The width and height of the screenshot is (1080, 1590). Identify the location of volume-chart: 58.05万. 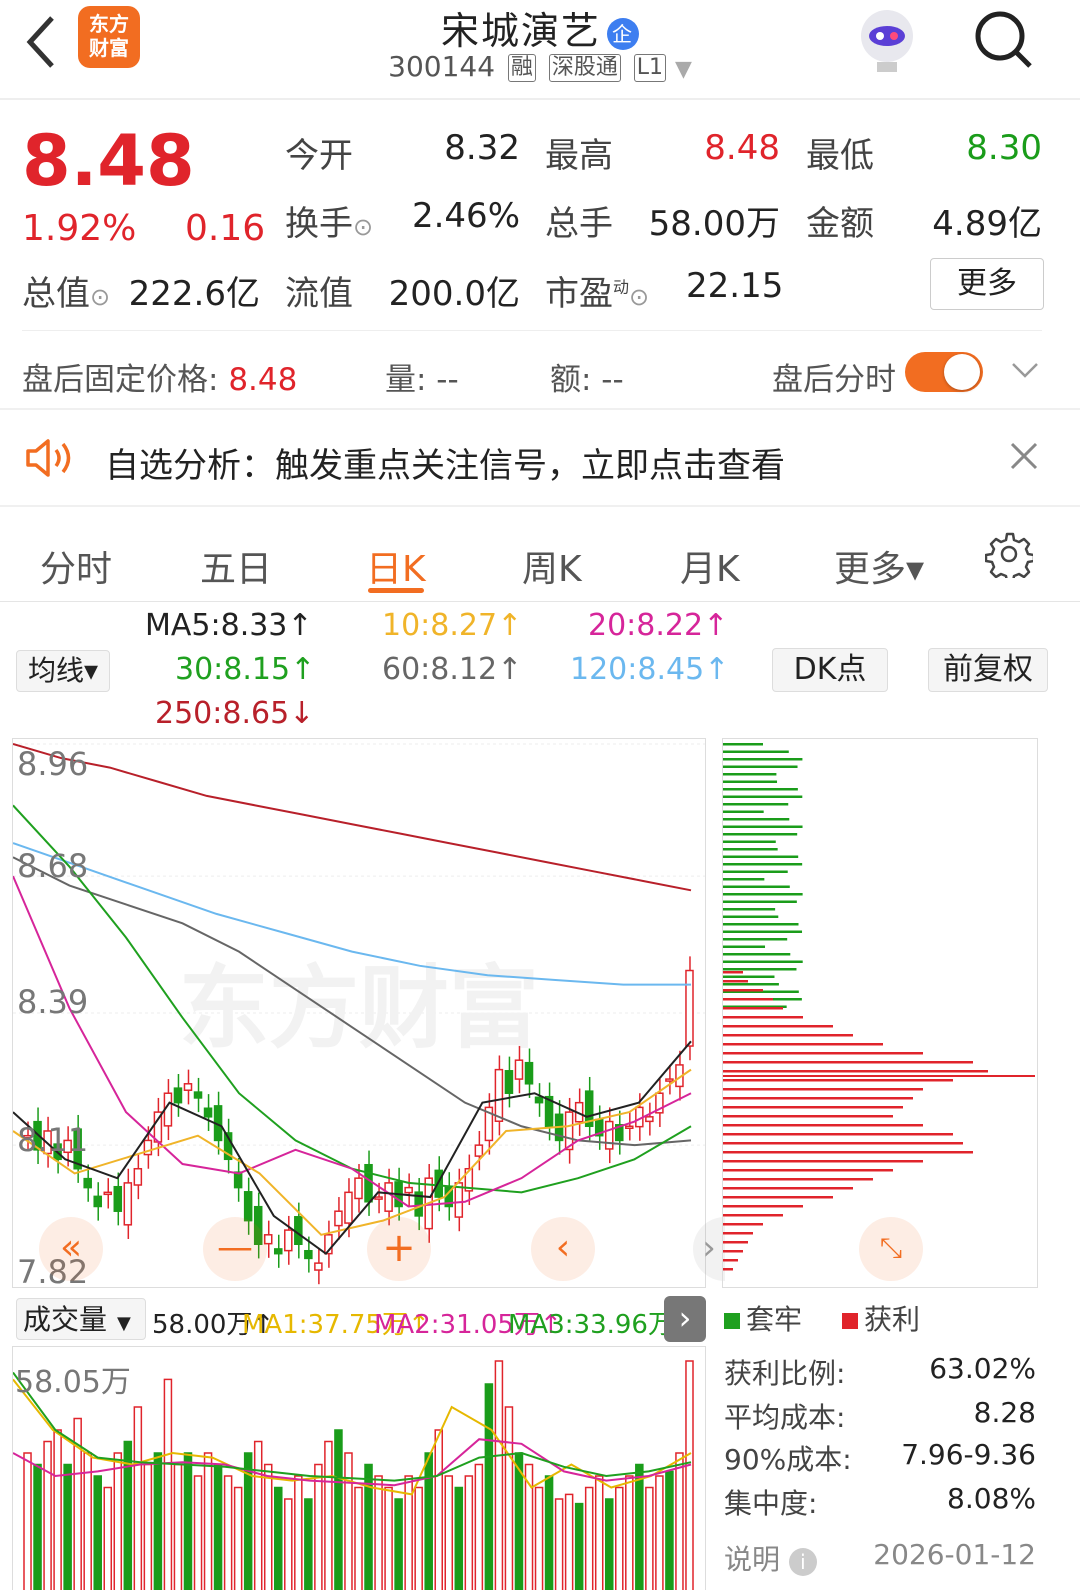
(359, 1468).